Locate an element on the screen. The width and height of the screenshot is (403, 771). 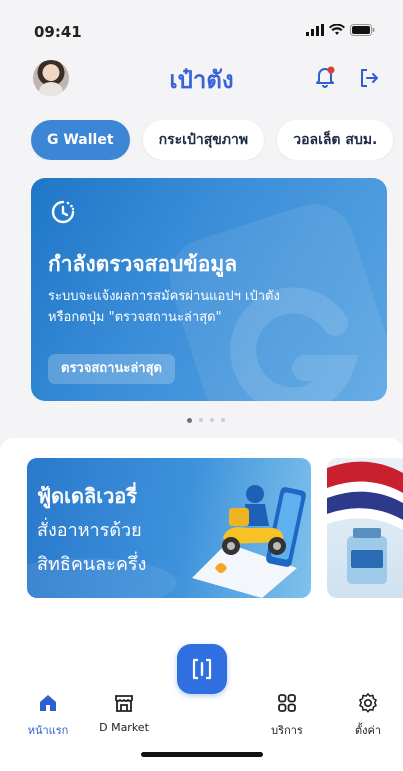
banner-desc-line-2: หรือกดปุ่ม "ตรวจสถานะล่าสุด" is located at coordinates (135, 317).